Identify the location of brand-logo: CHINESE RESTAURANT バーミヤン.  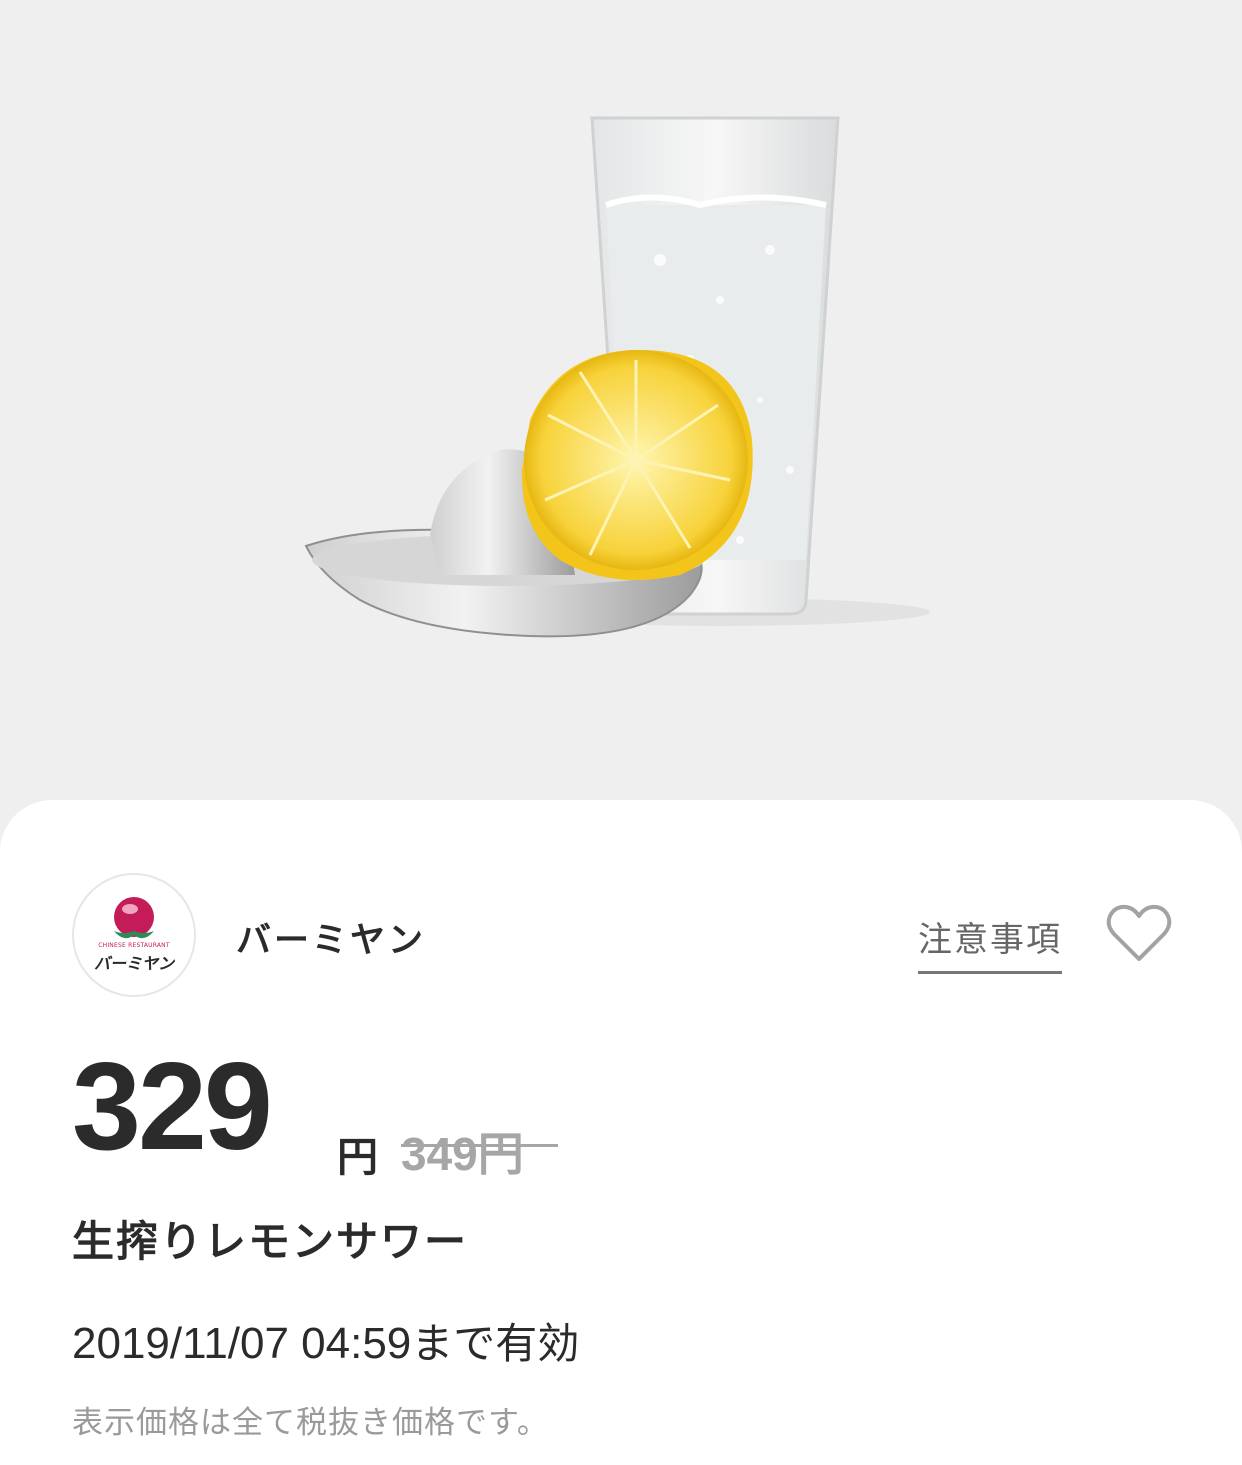
(134, 935).